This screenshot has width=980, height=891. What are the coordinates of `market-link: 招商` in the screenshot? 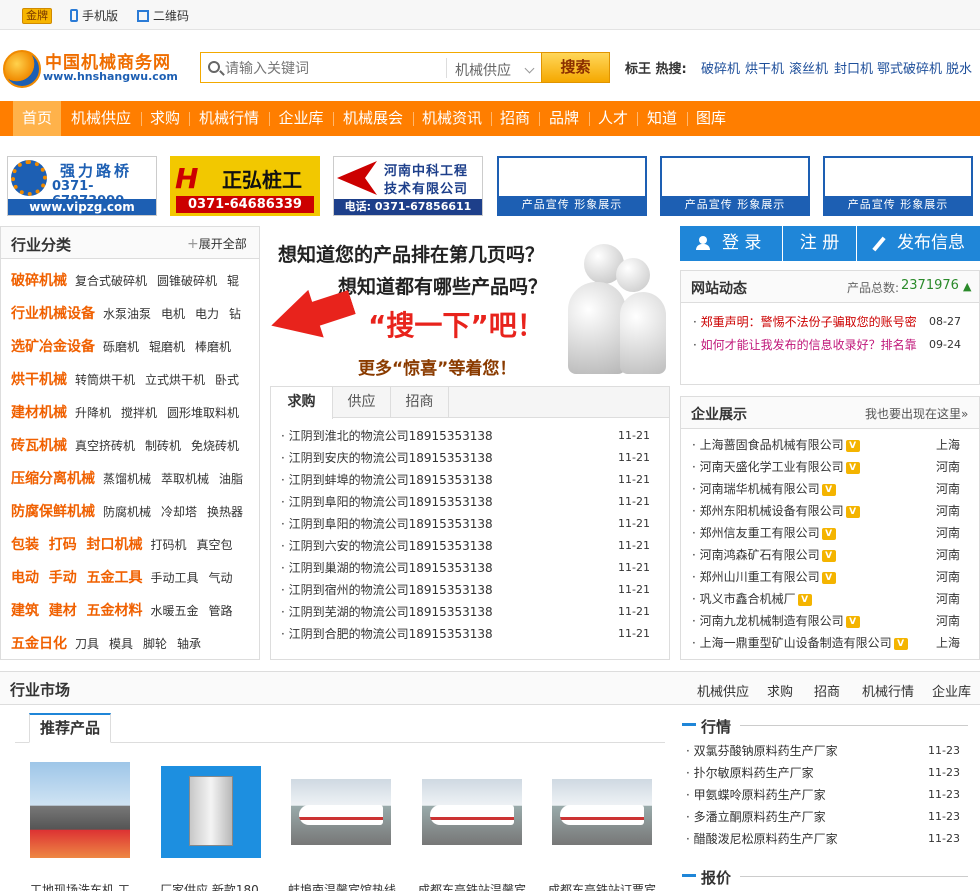 It's located at (827, 690).